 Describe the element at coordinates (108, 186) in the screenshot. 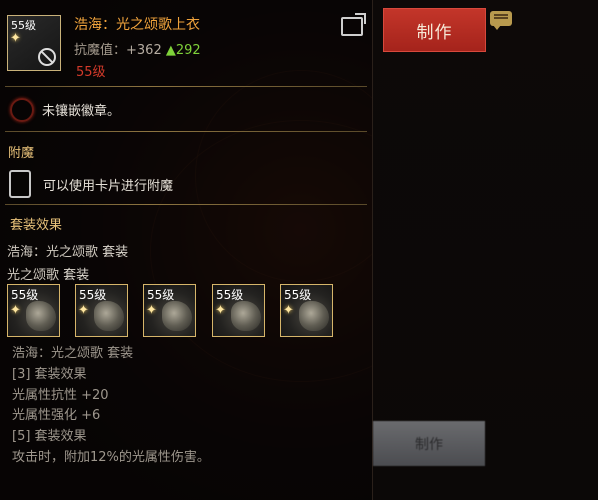

I see `enchant-hint: 可以使用卡片进行附魔` at that location.